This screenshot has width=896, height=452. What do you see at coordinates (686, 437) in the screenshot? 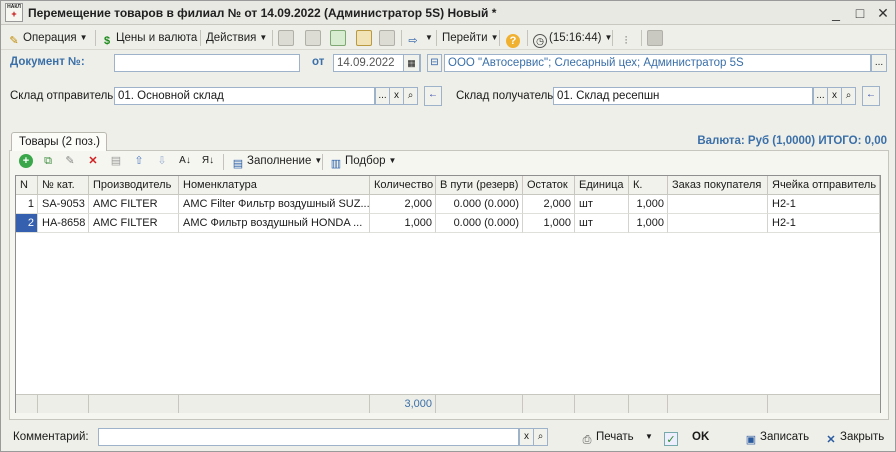
I see `ok-button: ✓ OK` at bounding box center [686, 437].